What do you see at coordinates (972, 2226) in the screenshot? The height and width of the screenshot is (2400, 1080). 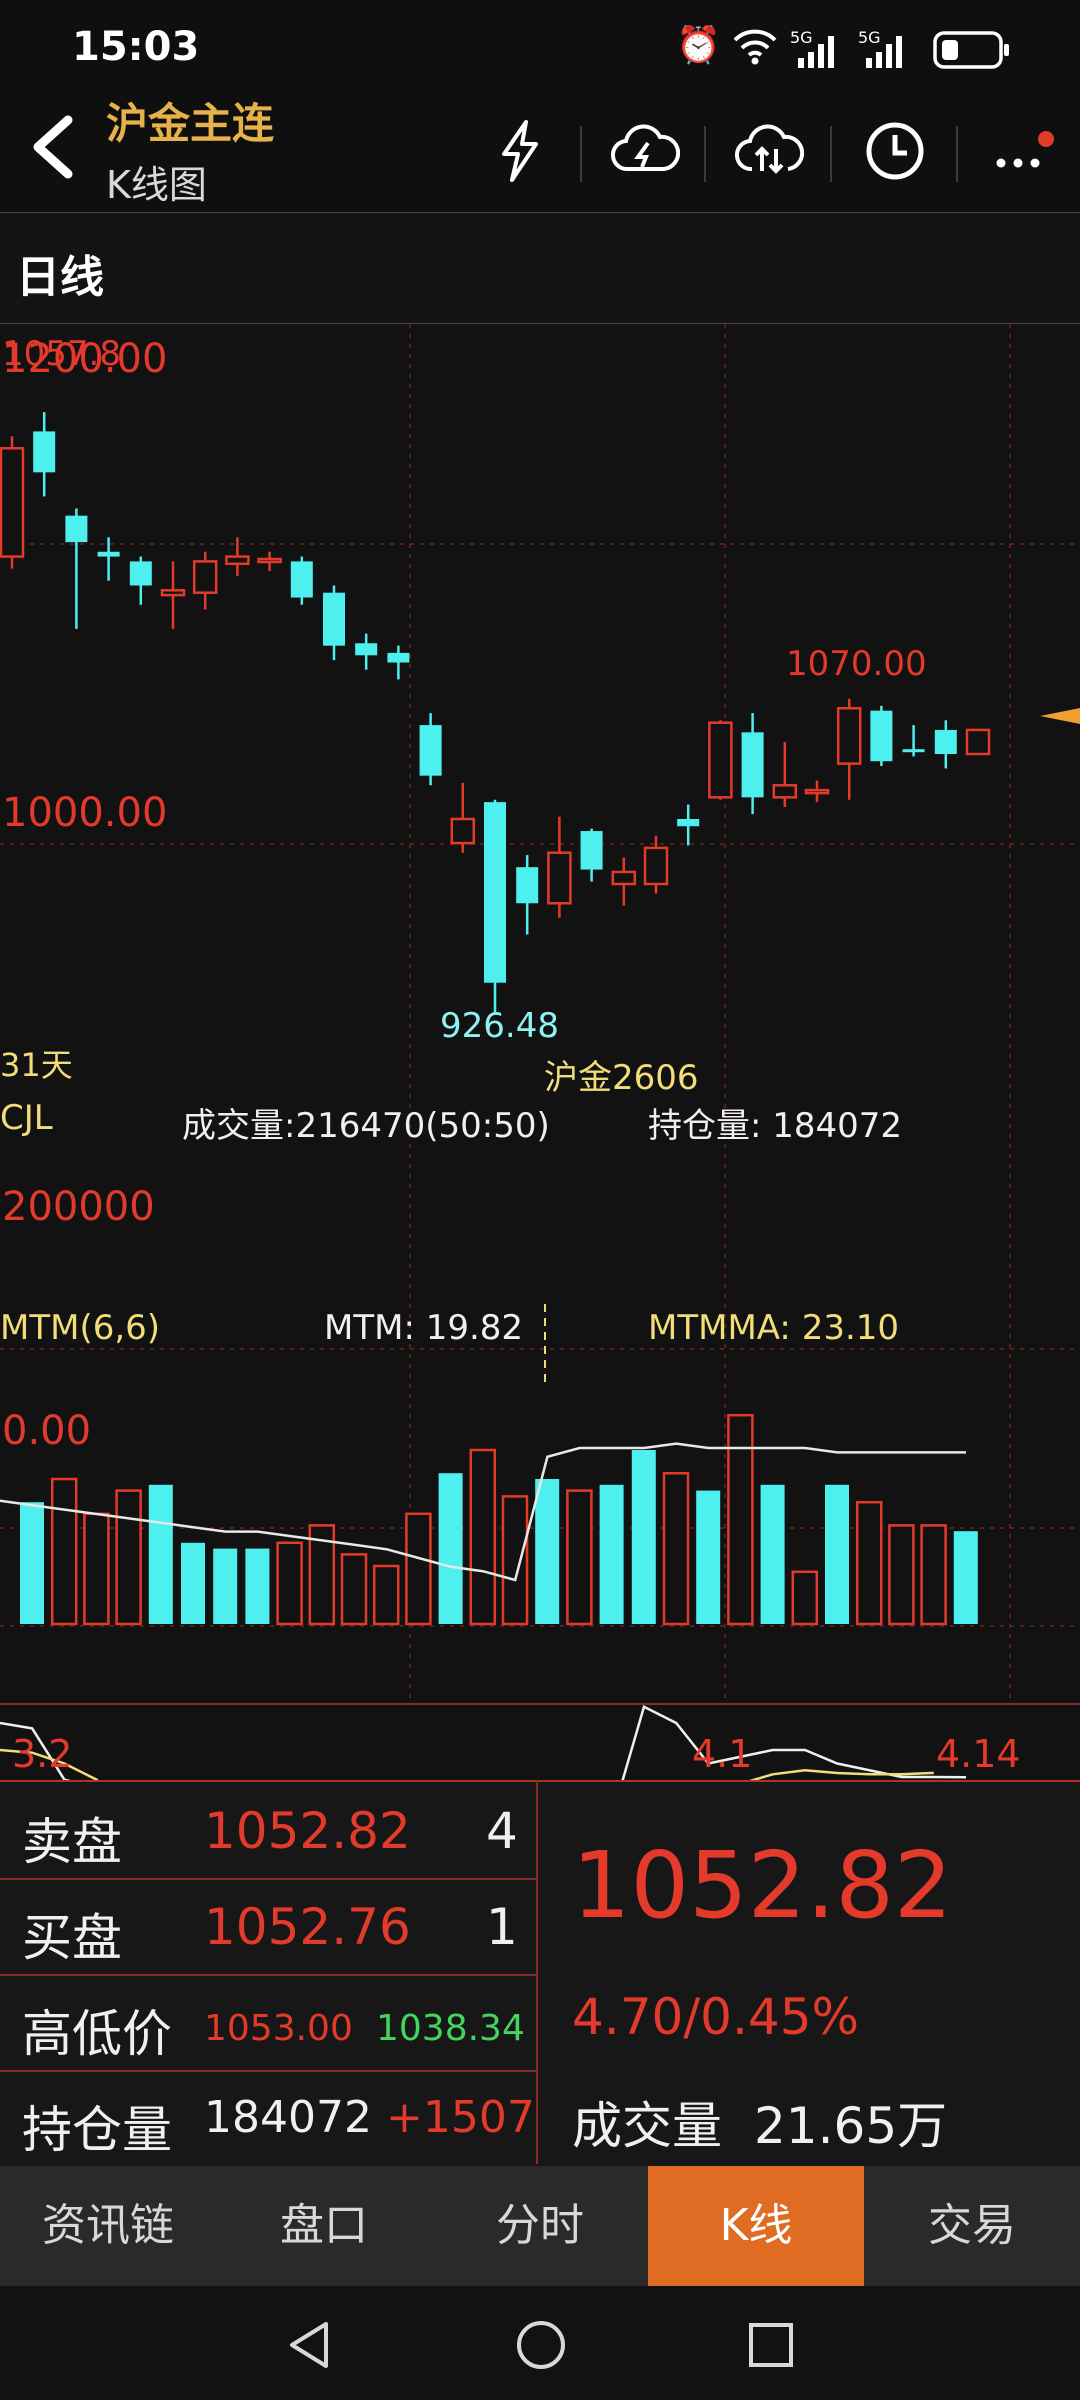 I see `tab-trade: 交易` at bounding box center [972, 2226].